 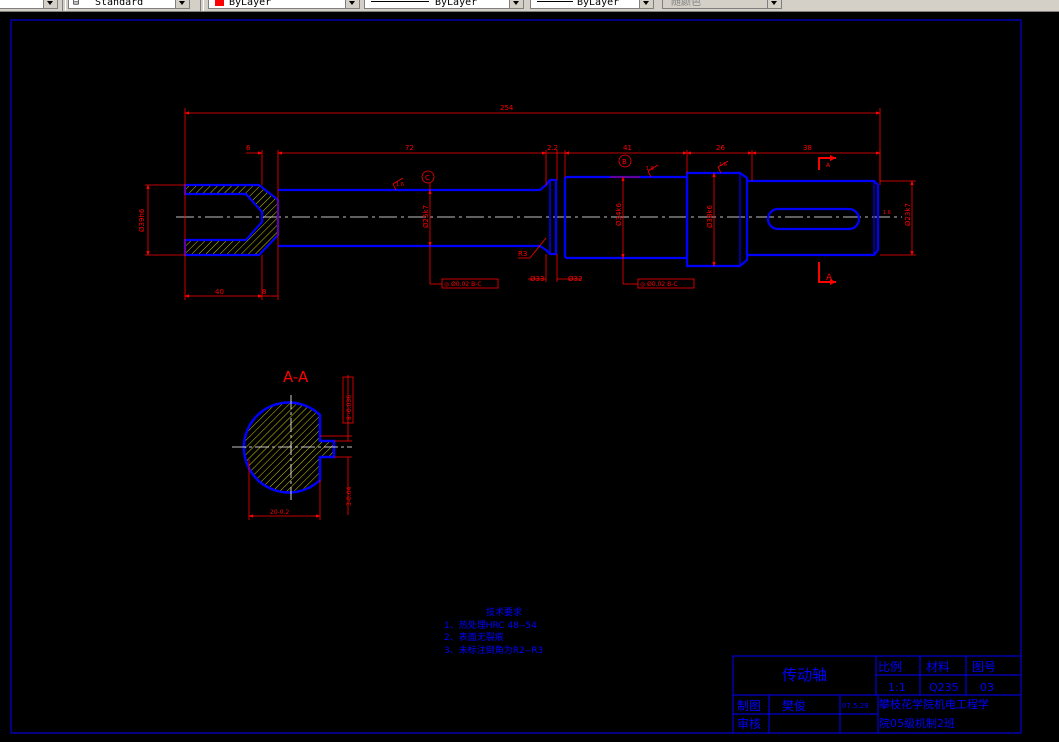 I want to click on dim-72: 72, so click(x=409, y=148).